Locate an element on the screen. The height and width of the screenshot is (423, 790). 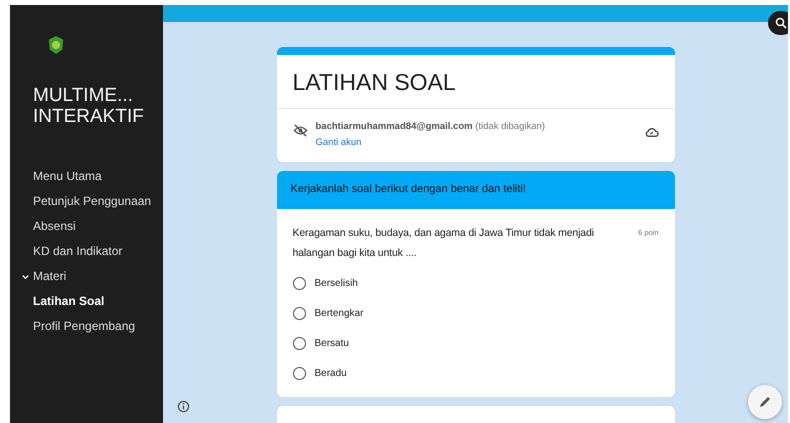
site-title: MULTIME... INTERAKTIF is located at coordinates (89, 106).